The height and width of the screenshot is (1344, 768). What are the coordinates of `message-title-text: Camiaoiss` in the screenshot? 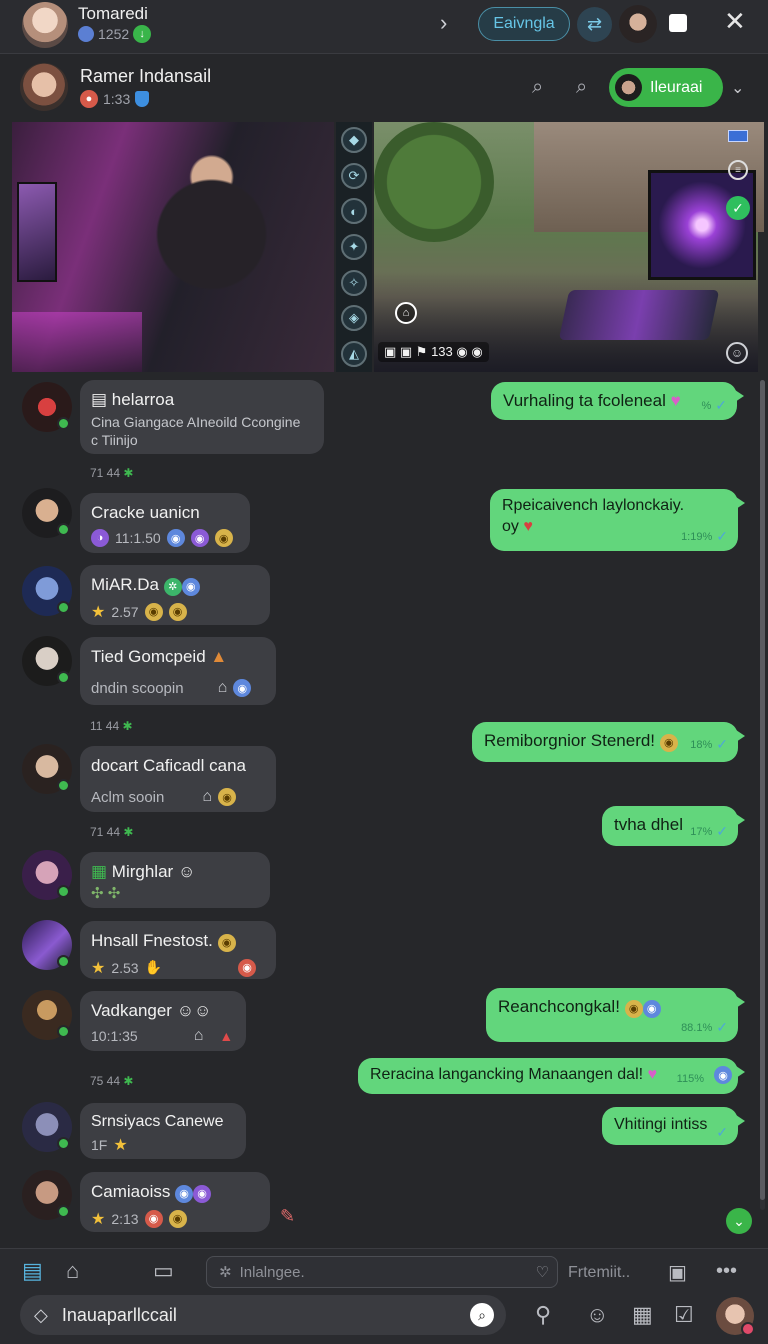 It's located at (131, 1191).